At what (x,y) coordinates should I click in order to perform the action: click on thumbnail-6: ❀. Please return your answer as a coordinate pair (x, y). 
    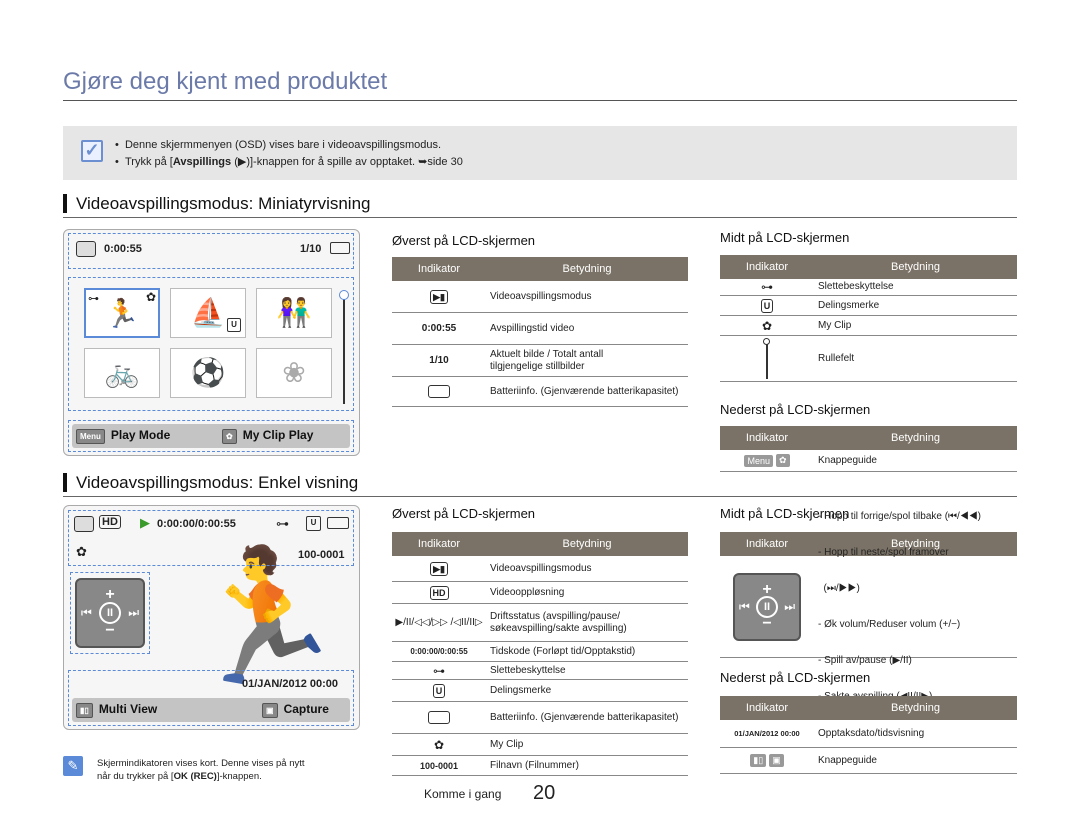
    Looking at the image, I should click on (294, 373).